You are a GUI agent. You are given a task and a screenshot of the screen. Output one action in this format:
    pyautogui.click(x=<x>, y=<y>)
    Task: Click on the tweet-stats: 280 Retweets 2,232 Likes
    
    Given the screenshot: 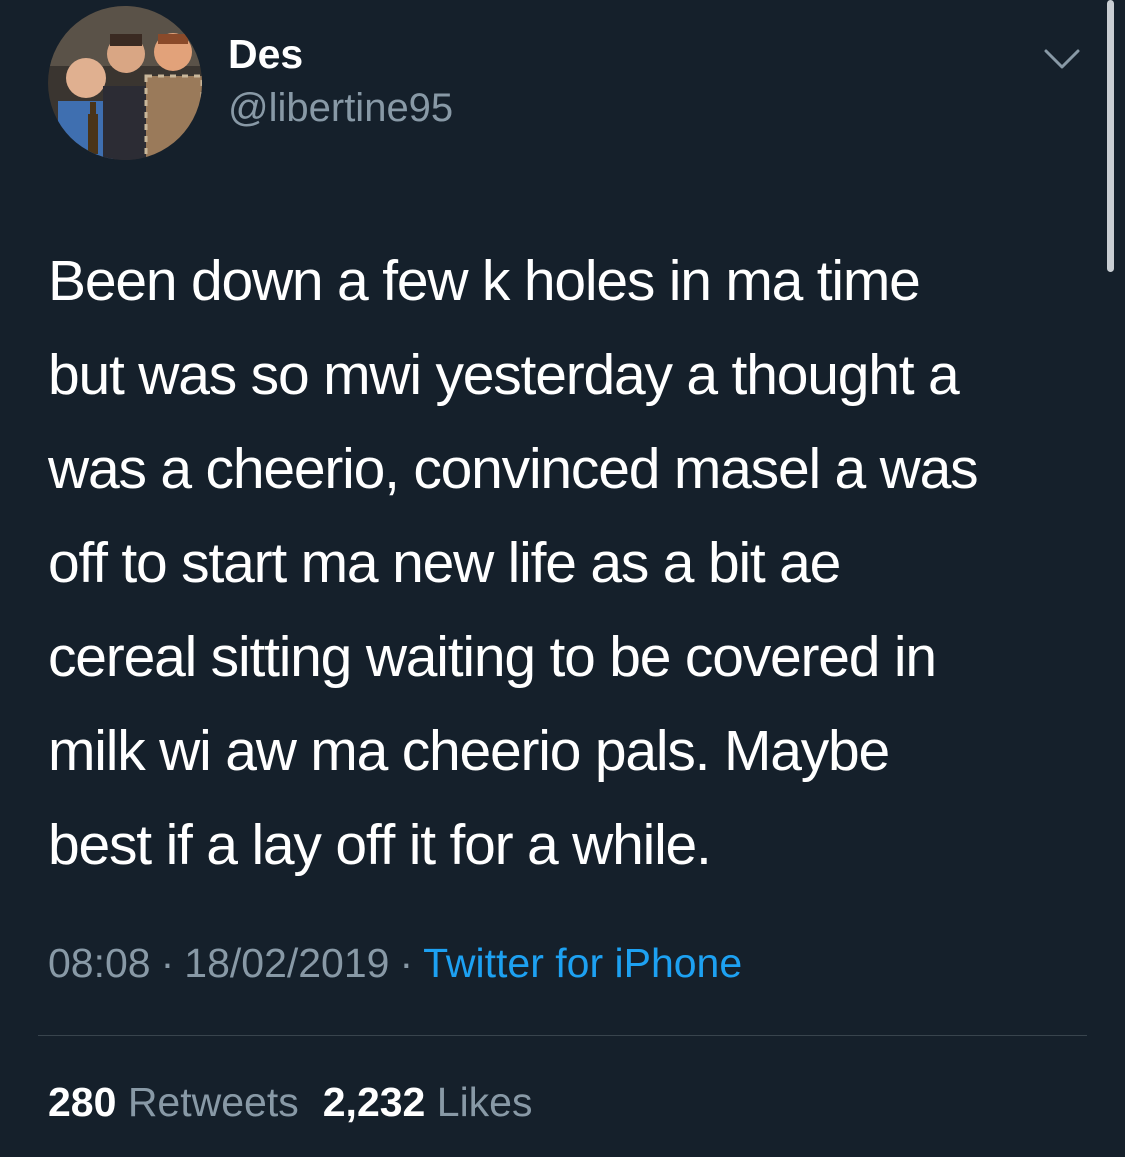 What is the action you would take?
    pyautogui.click(x=290, y=1102)
    